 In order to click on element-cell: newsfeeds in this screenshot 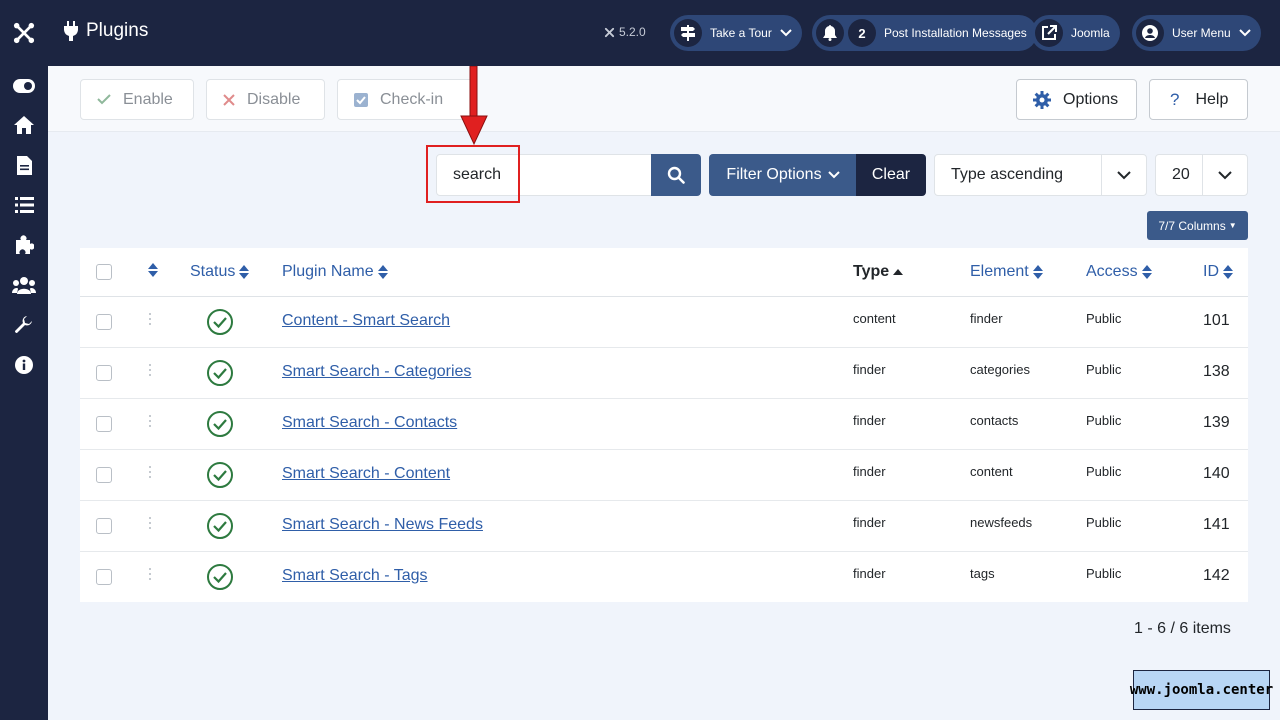, I will do `click(1001, 522)`.